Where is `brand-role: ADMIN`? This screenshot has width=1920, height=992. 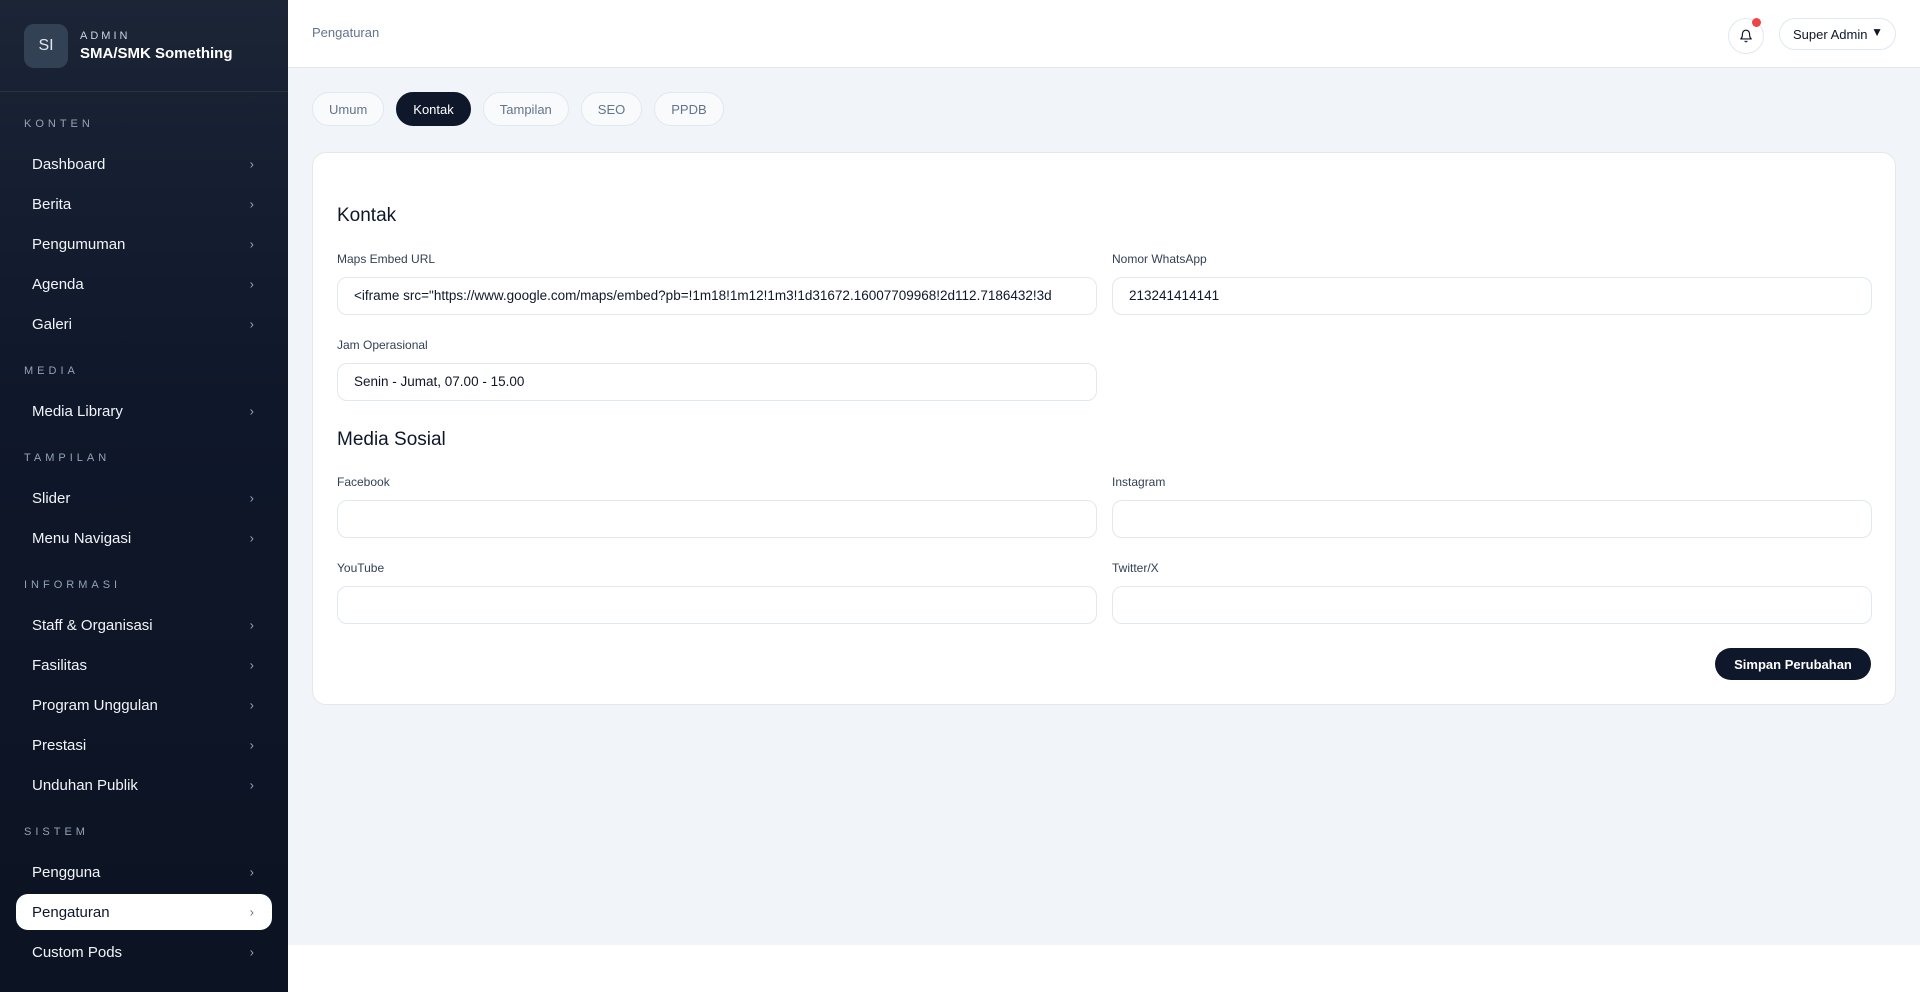 brand-role: ADMIN is located at coordinates (105, 35).